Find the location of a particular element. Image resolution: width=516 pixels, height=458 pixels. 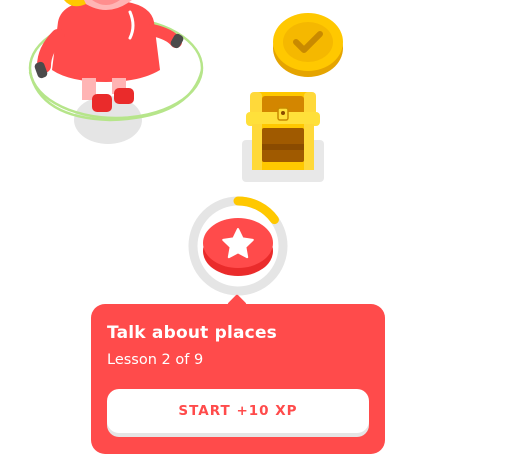

lesson-level-button is located at coordinates (238, 246).